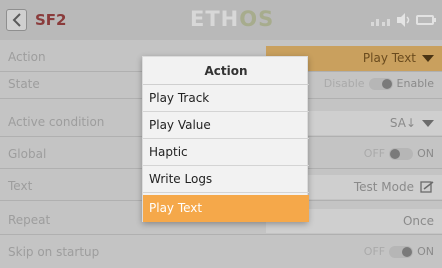  I want to click on page-title: SF2, so click(51, 20).